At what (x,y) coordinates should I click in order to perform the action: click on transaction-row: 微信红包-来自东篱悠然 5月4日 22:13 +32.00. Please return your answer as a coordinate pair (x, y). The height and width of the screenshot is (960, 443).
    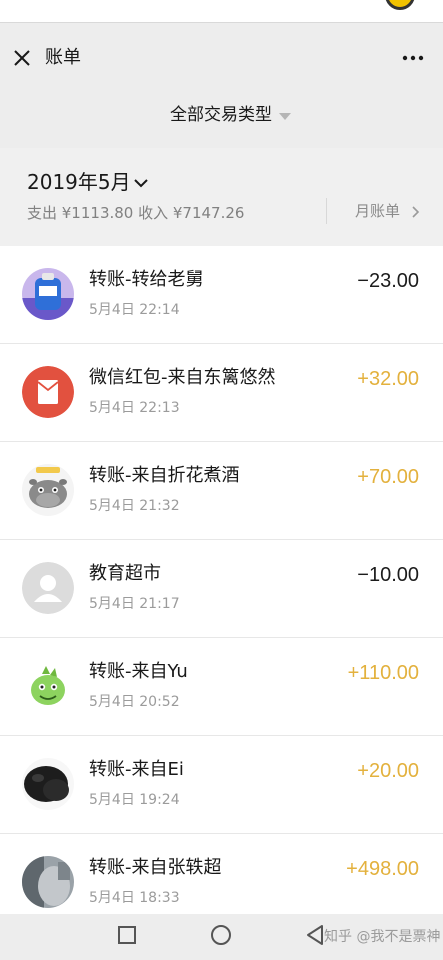
    Looking at the image, I should click on (221, 393).